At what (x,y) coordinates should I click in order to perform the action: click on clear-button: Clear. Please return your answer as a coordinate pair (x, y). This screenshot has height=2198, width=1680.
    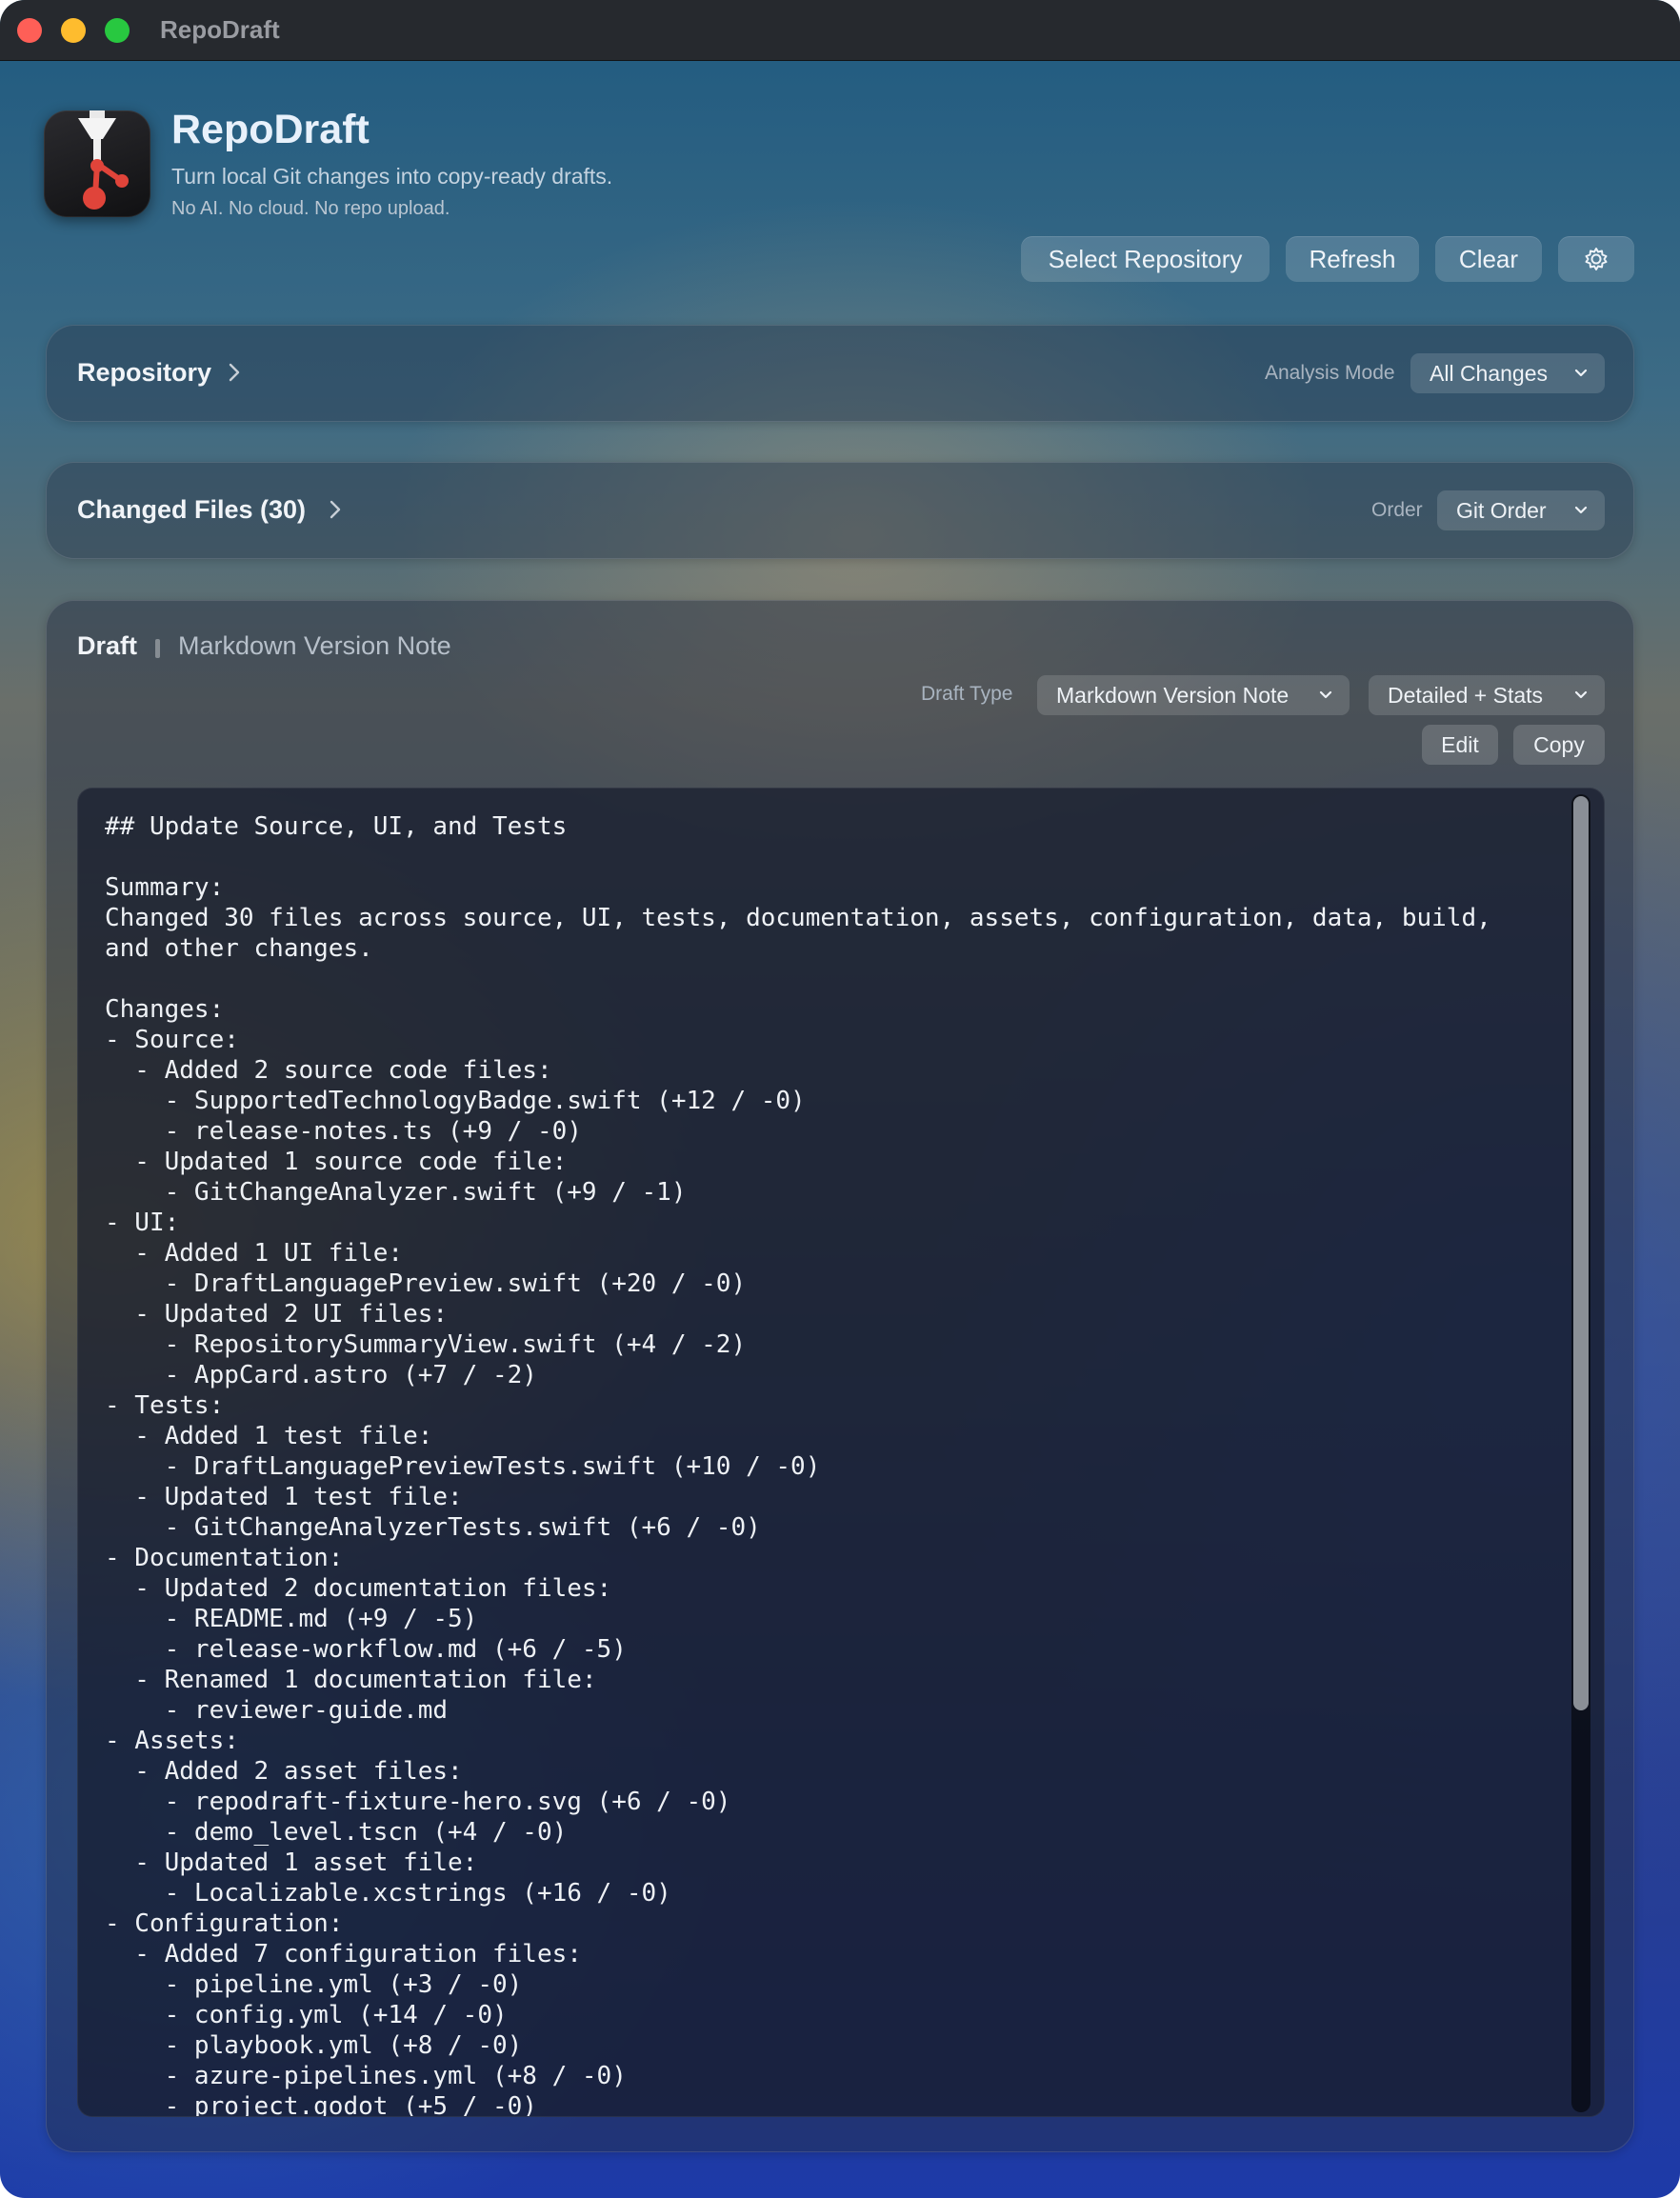
    Looking at the image, I should click on (1488, 259).